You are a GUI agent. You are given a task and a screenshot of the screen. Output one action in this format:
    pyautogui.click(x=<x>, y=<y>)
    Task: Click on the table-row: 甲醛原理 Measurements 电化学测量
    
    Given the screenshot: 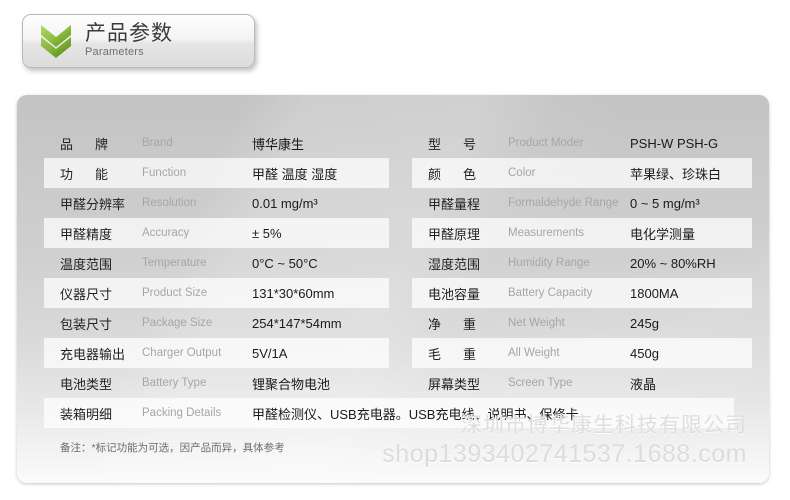 What is the action you would take?
    pyautogui.click(x=582, y=233)
    